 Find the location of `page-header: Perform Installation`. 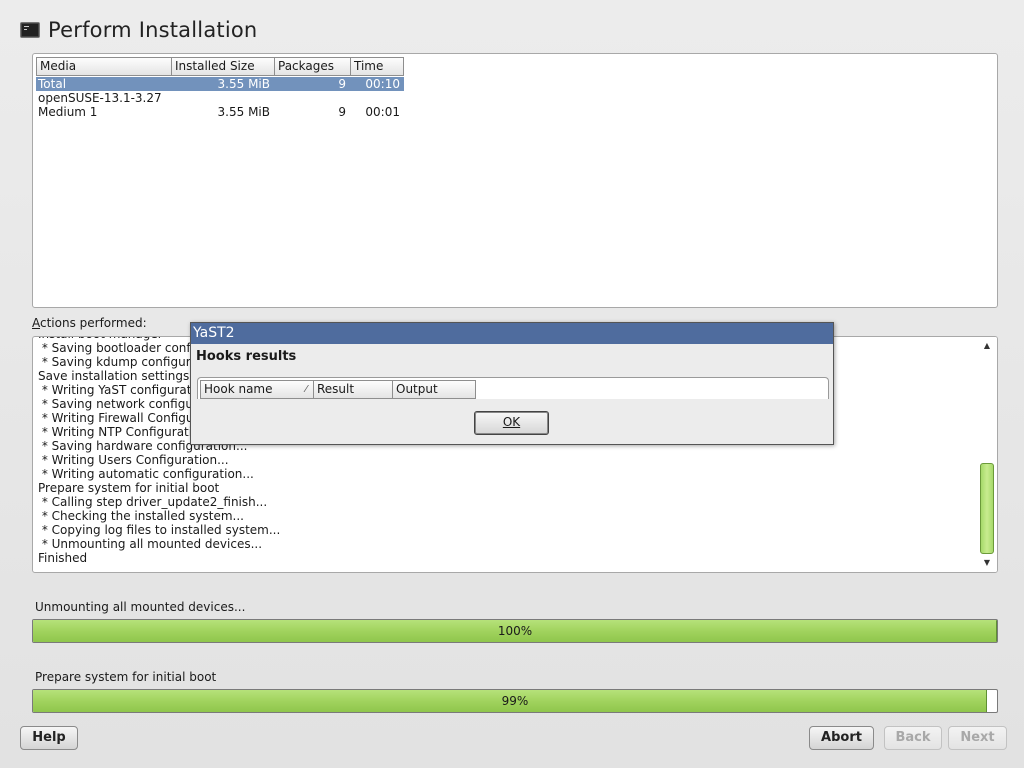

page-header: Perform Installation is located at coordinates (138, 30).